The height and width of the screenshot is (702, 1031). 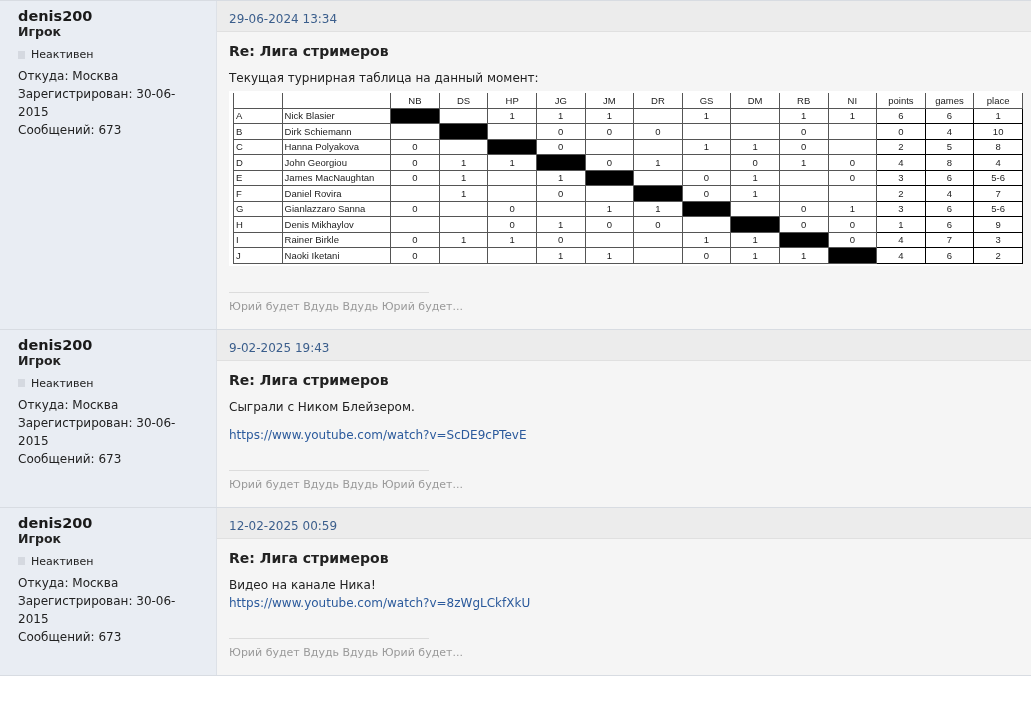 I want to click on video-link: https://www.youtube.com/watch?v=ScDE9cPTevE, so click(x=378, y=434).